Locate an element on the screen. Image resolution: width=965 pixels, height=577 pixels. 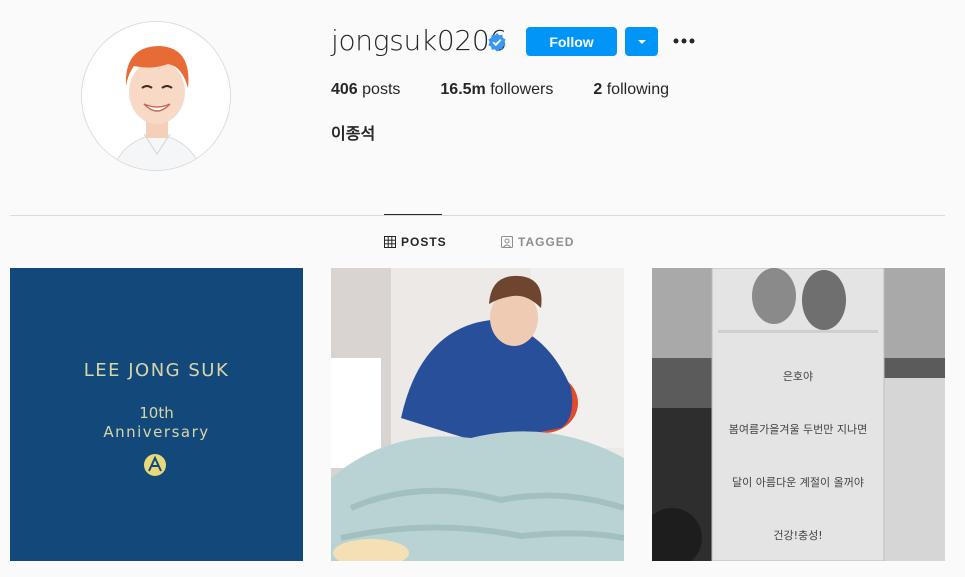
more-horizontal-icon is located at coordinates (684, 41).